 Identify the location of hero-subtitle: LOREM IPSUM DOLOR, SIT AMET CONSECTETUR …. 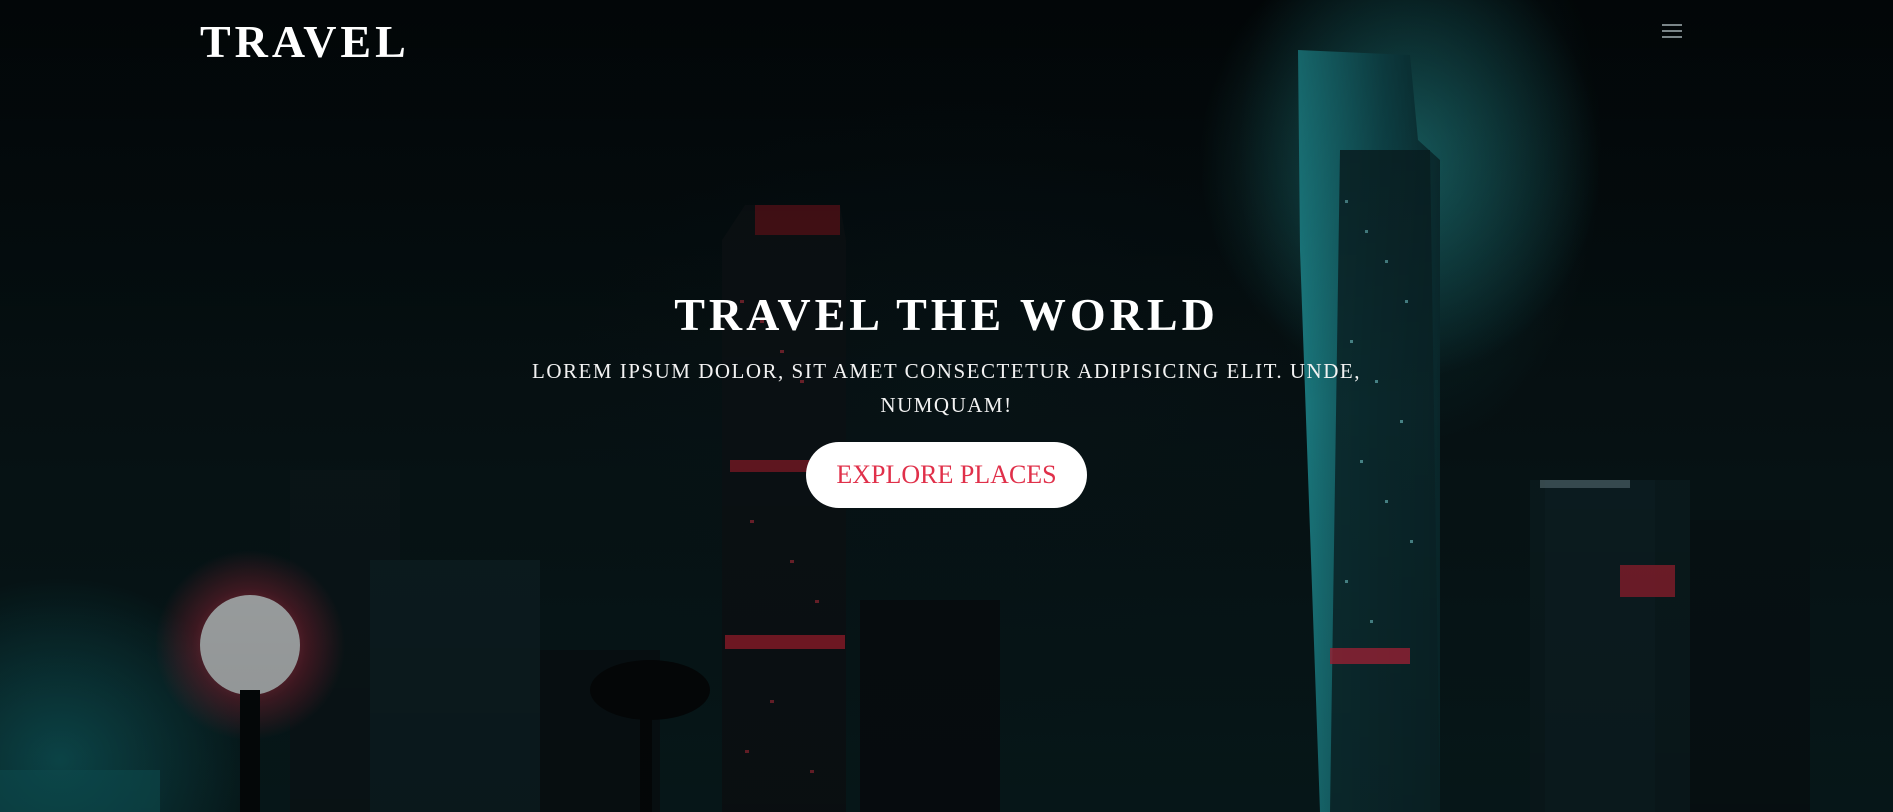
(946, 388).